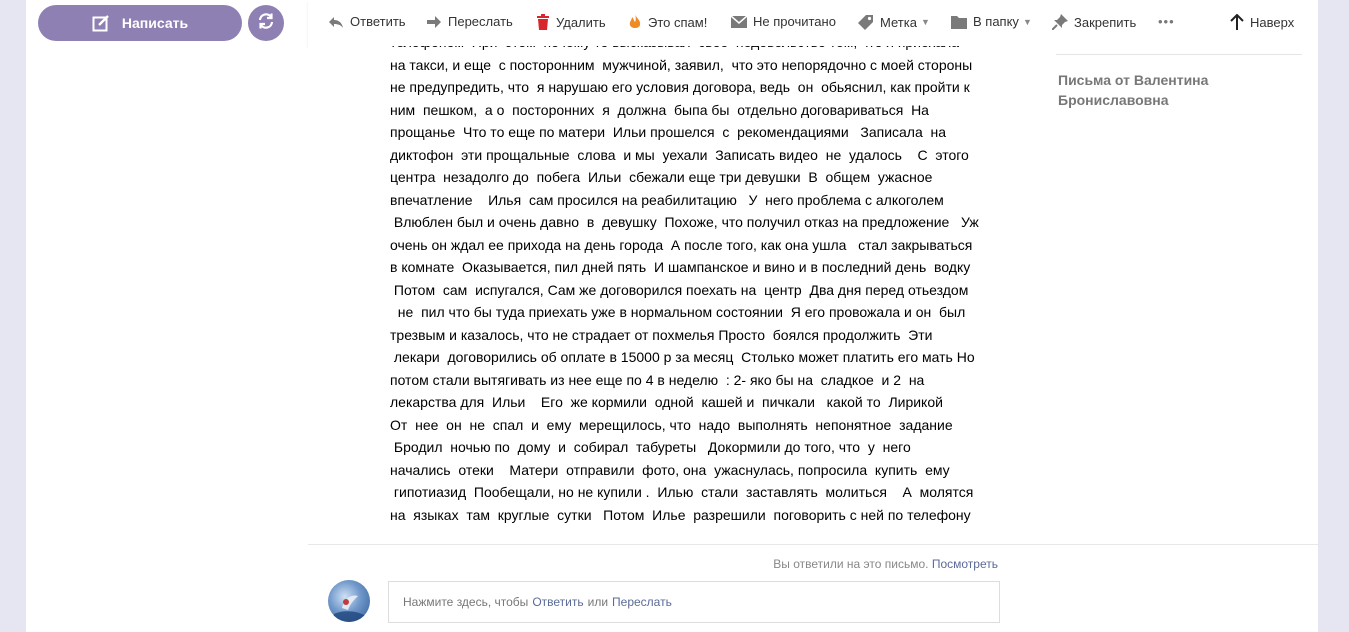 This screenshot has height=632, width=1349. Describe the element at coordinates (794, 21) in the screenshot. I see `mark-unread-label: Не прочитано` at that location.